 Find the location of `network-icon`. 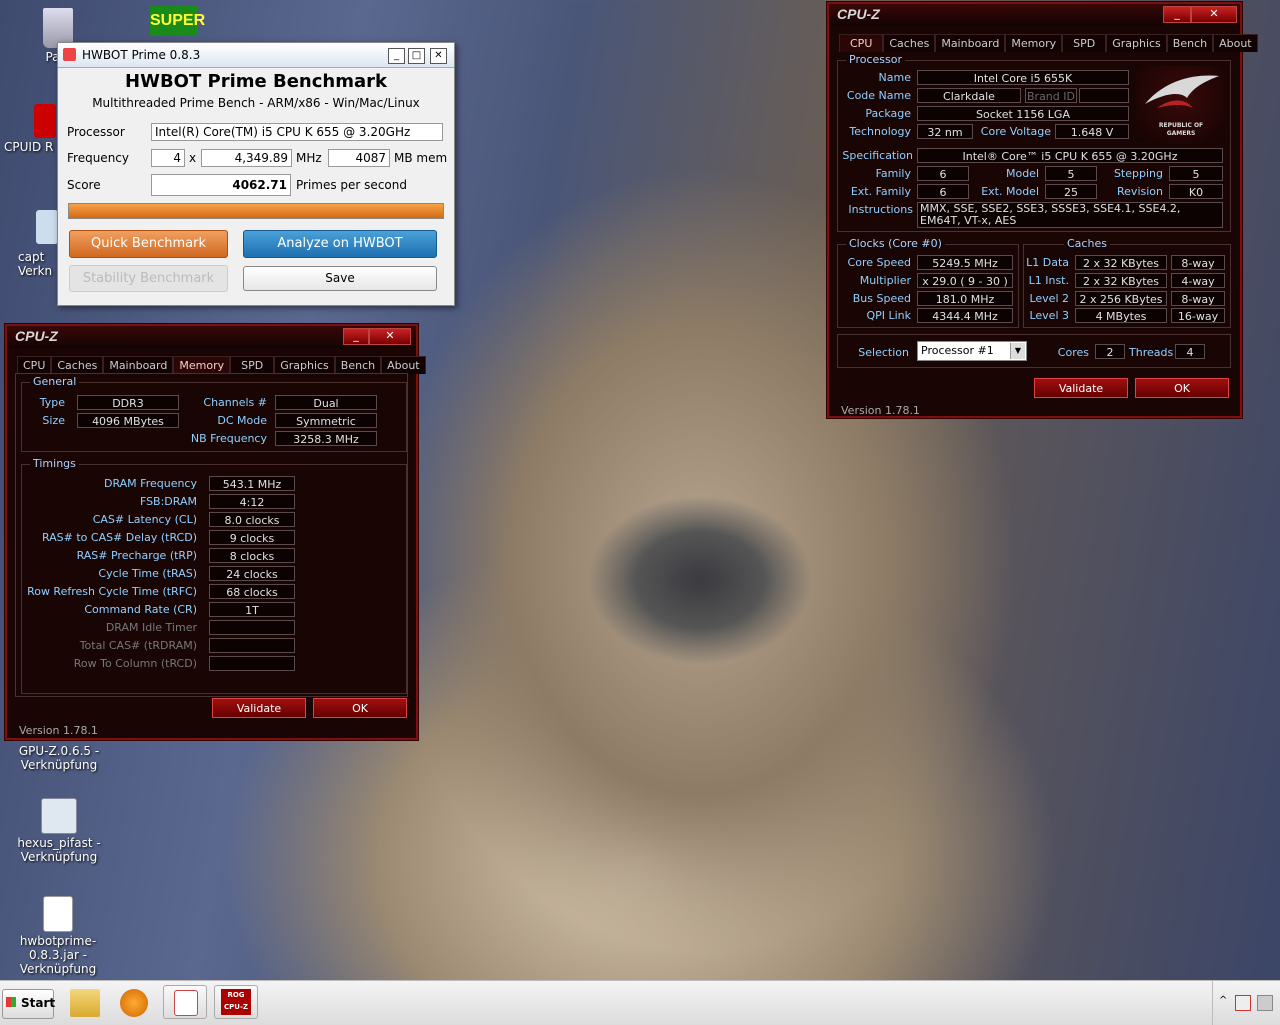

network-icon is located at coordinates (1265, 1003).